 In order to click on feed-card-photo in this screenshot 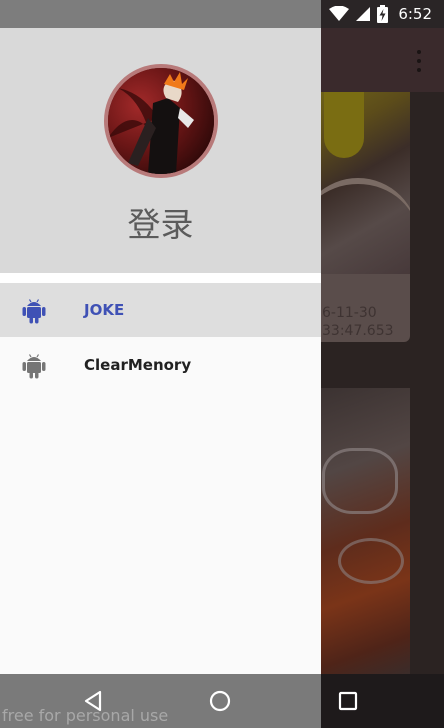, I will do `click(364, 531)`.